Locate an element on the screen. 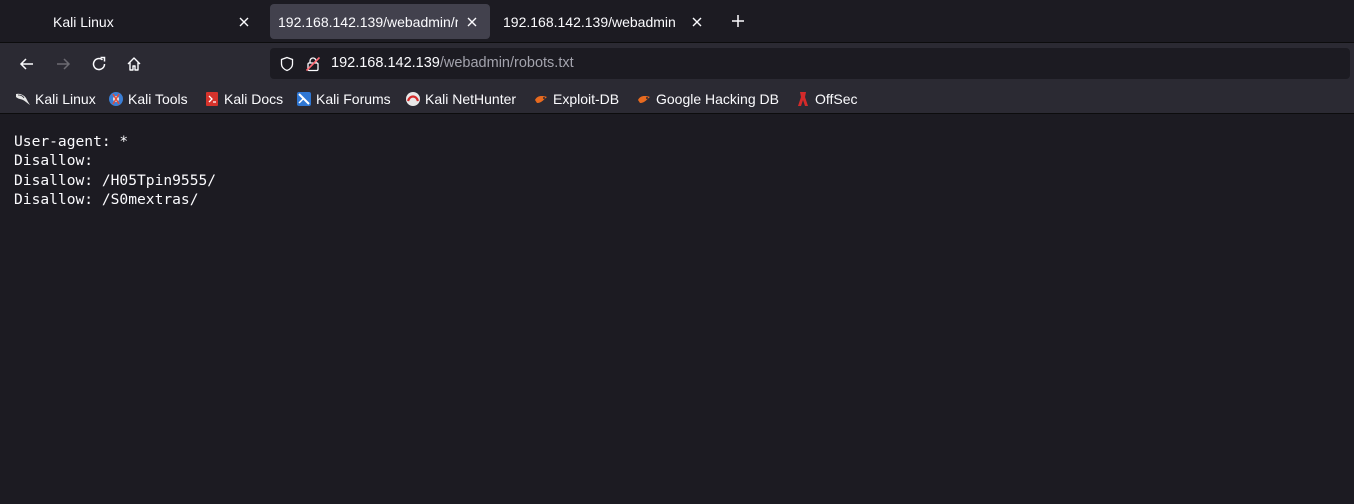 Image resolution: width=1354 pixels, height=504 pixels. arrow-right-icon is located at coordinates (64, 64).